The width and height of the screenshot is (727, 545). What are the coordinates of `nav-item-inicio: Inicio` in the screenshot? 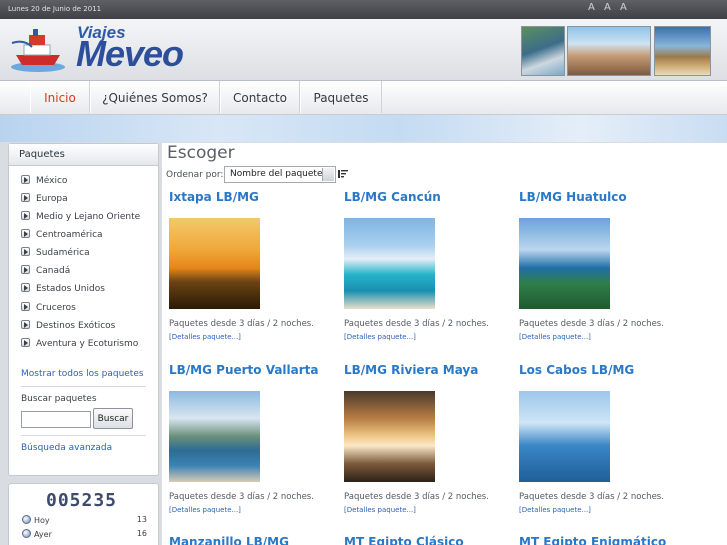 It's located at (60, 97).